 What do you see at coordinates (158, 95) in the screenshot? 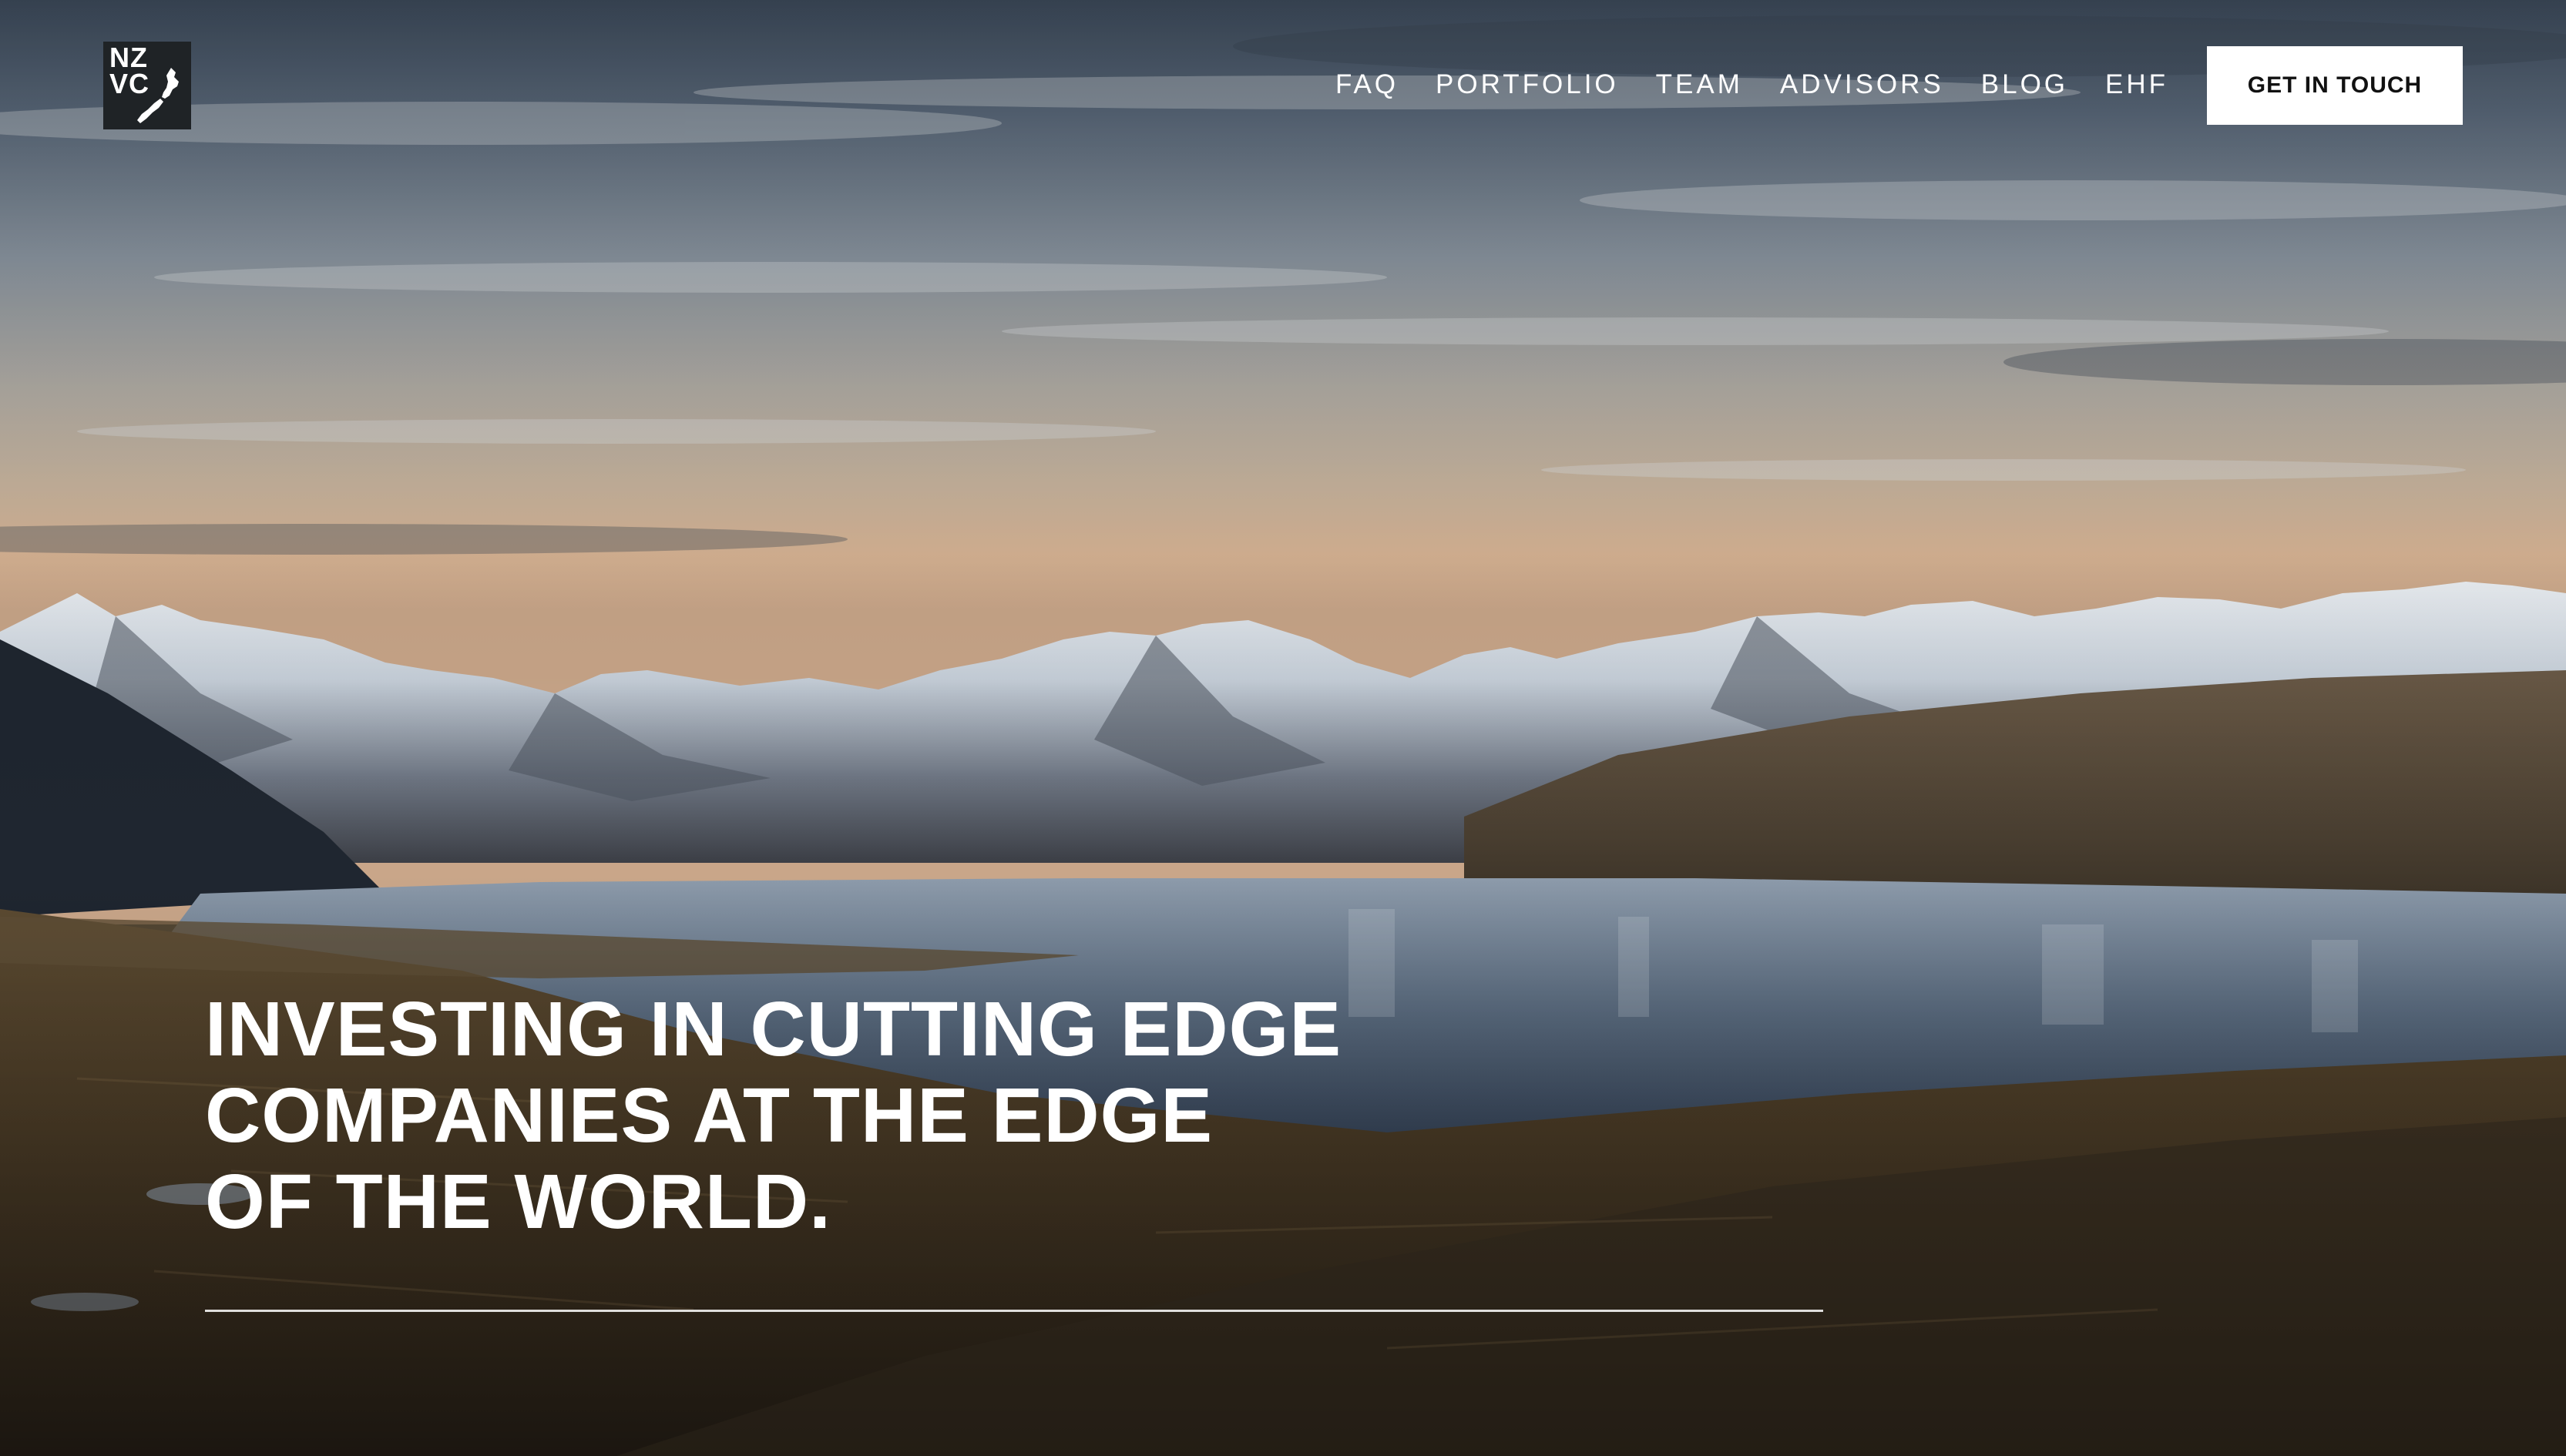
I see `new-zealand-map-icon` at bounding box center [158, 95].